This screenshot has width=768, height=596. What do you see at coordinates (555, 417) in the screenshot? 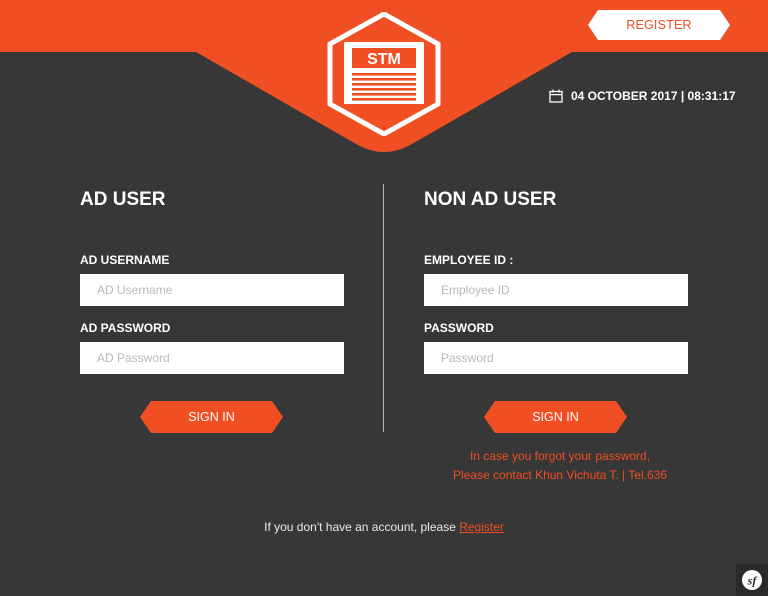
I see `non-ad-sign-in-button: SIGN IN` at bounding box center [555, 417].